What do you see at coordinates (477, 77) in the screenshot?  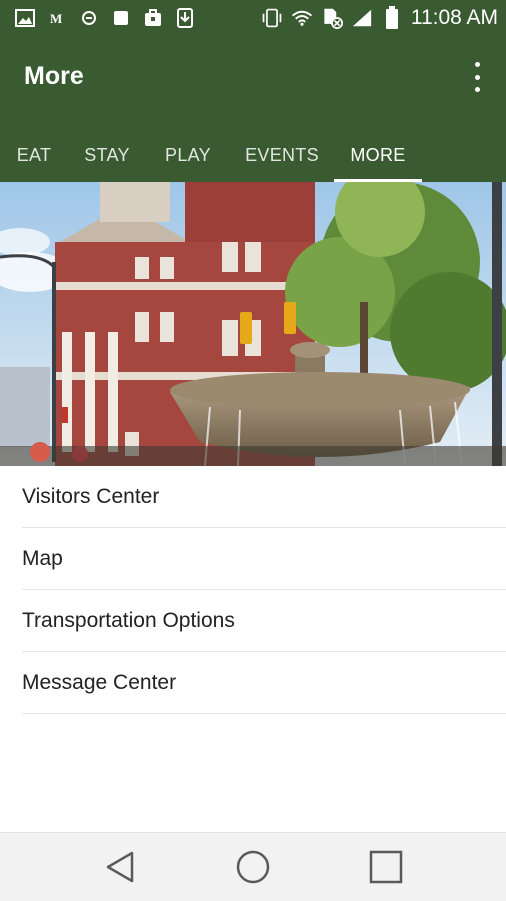 I see `more-vert-icon` at bounding box center [477, 77].